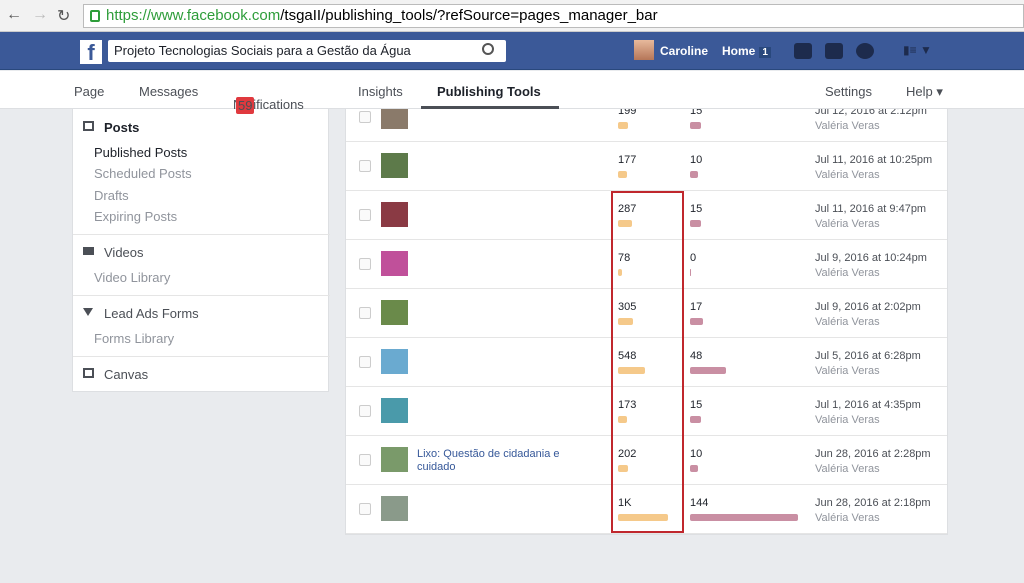  Describe the element at coordinates (193, 15) in the screenshot. I see `url-host: https://www.facebook.com` at that location.